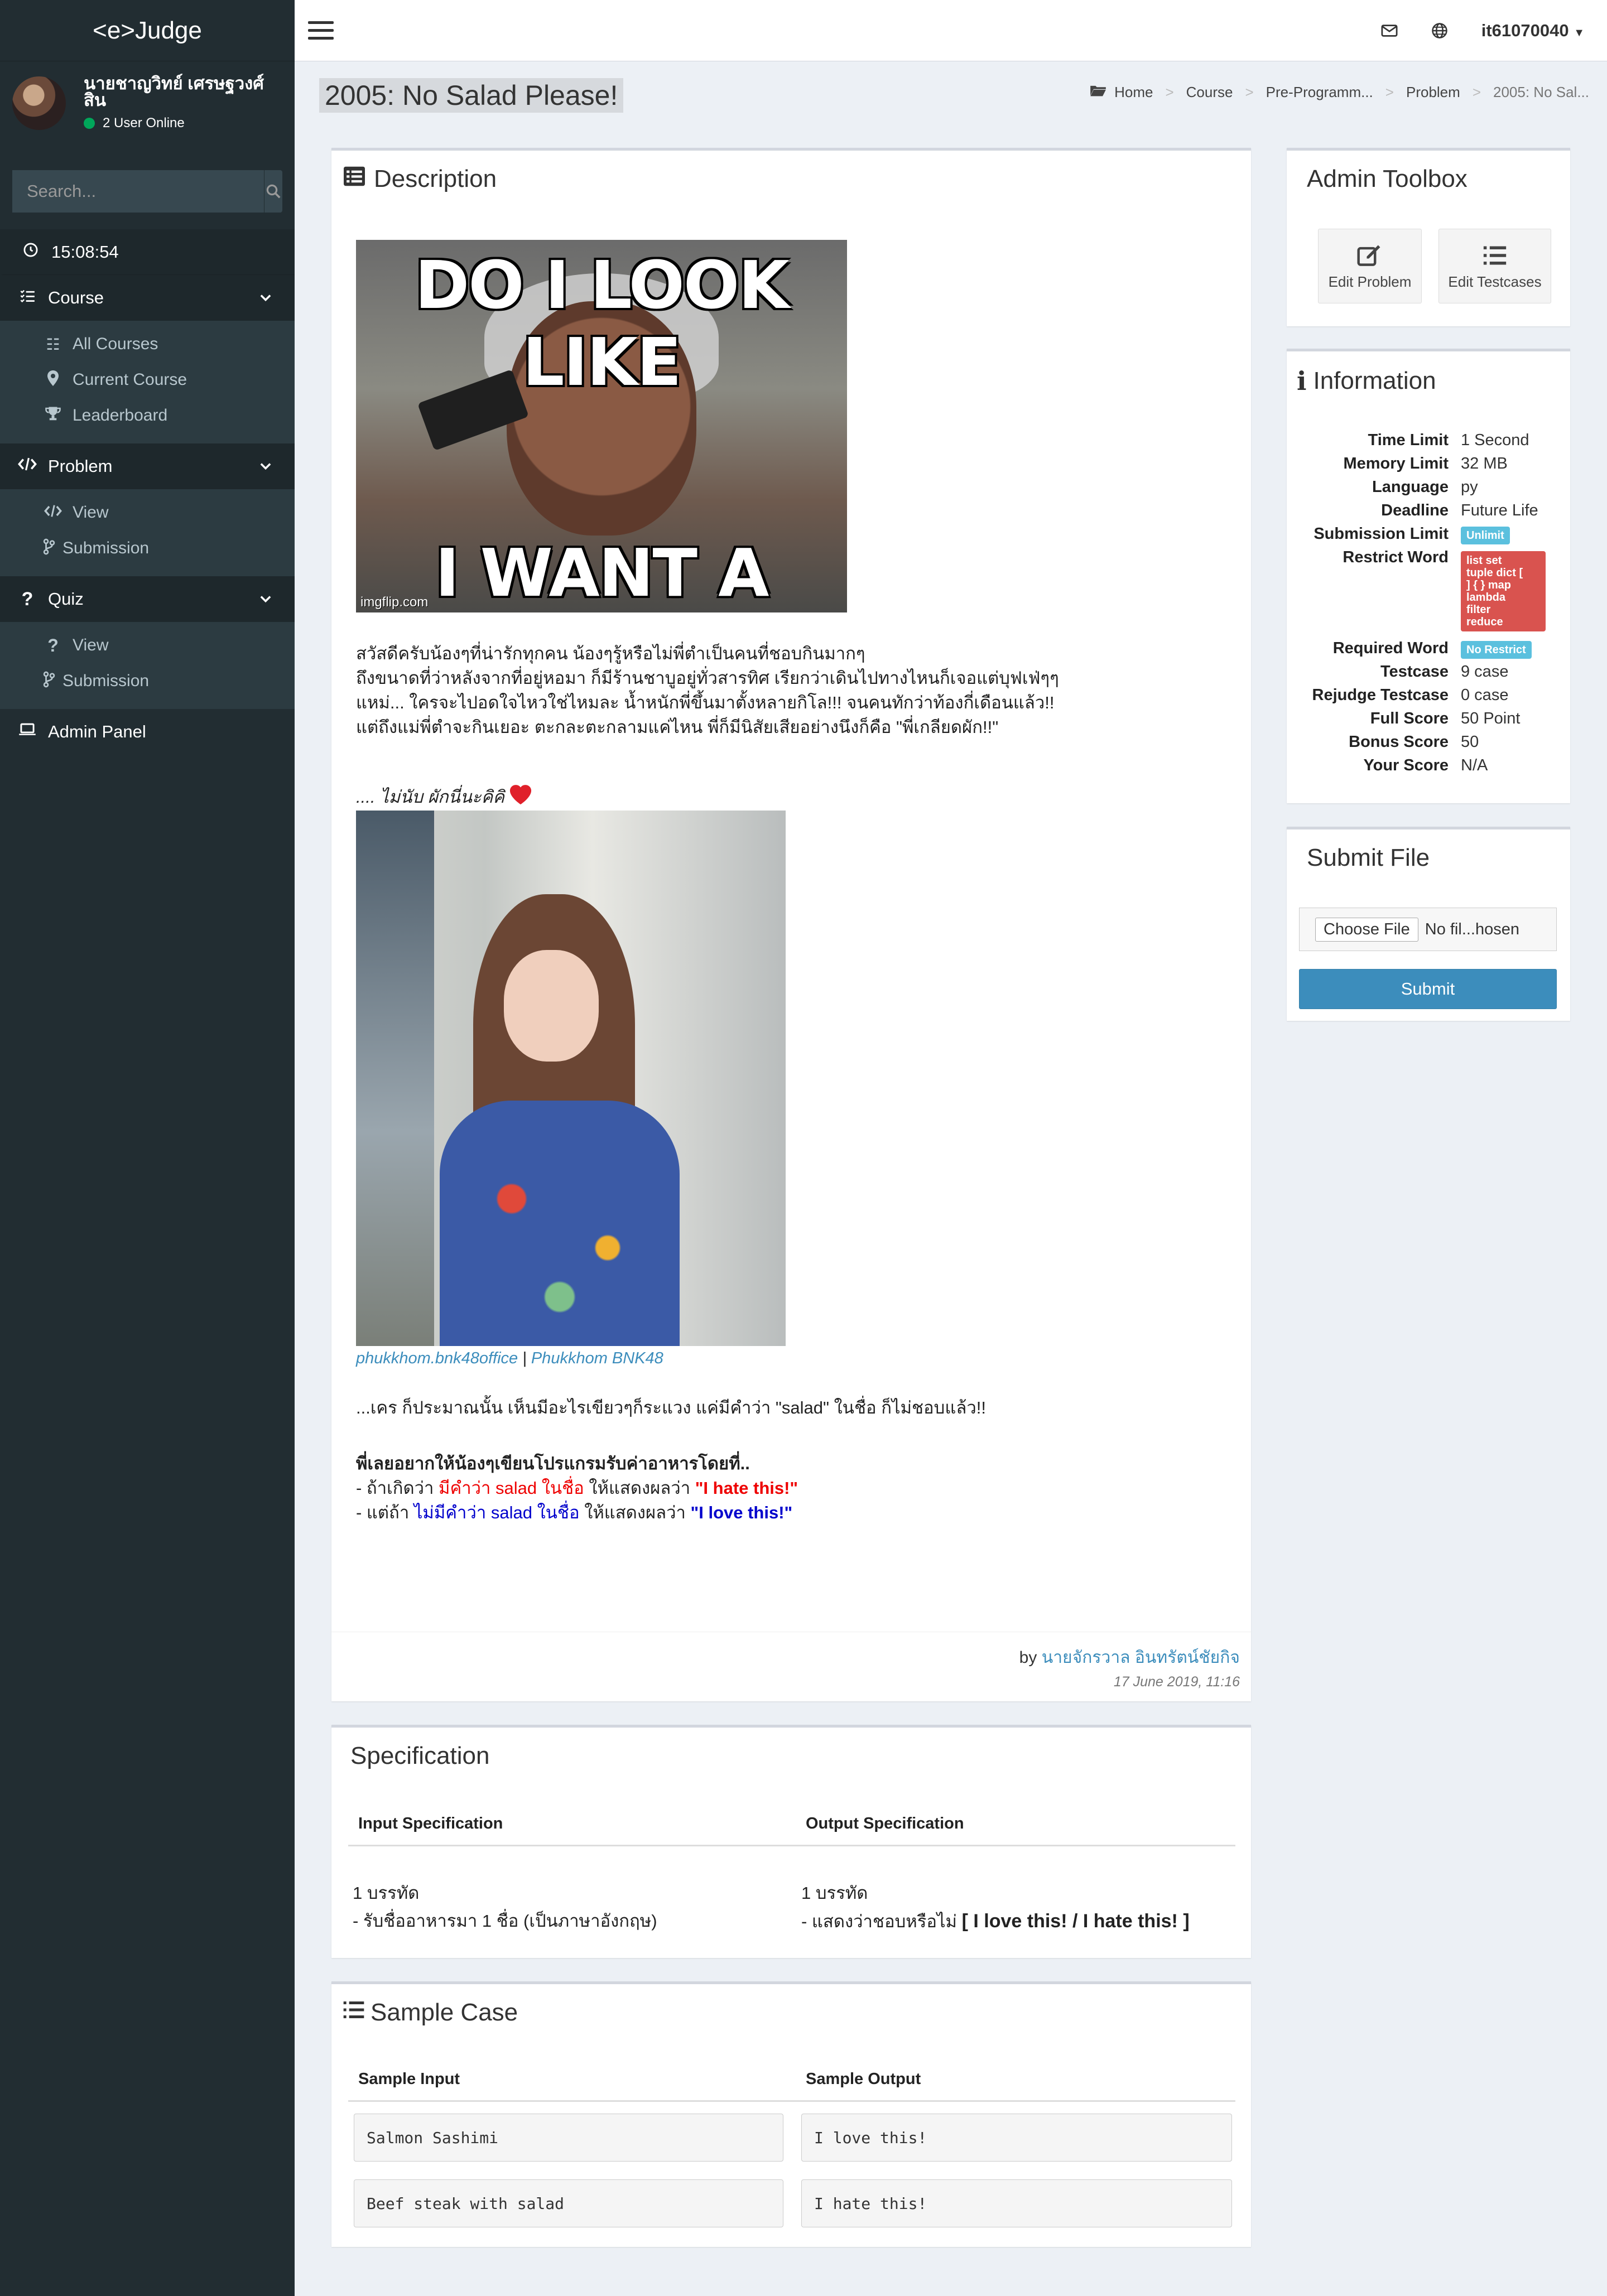 Image resolution: width=1607 pixels, height=2296 pixels. Describe the element at coordinates (863, 2079) in the screenshot. I see `sample-output-header: Sample Output` at that location.